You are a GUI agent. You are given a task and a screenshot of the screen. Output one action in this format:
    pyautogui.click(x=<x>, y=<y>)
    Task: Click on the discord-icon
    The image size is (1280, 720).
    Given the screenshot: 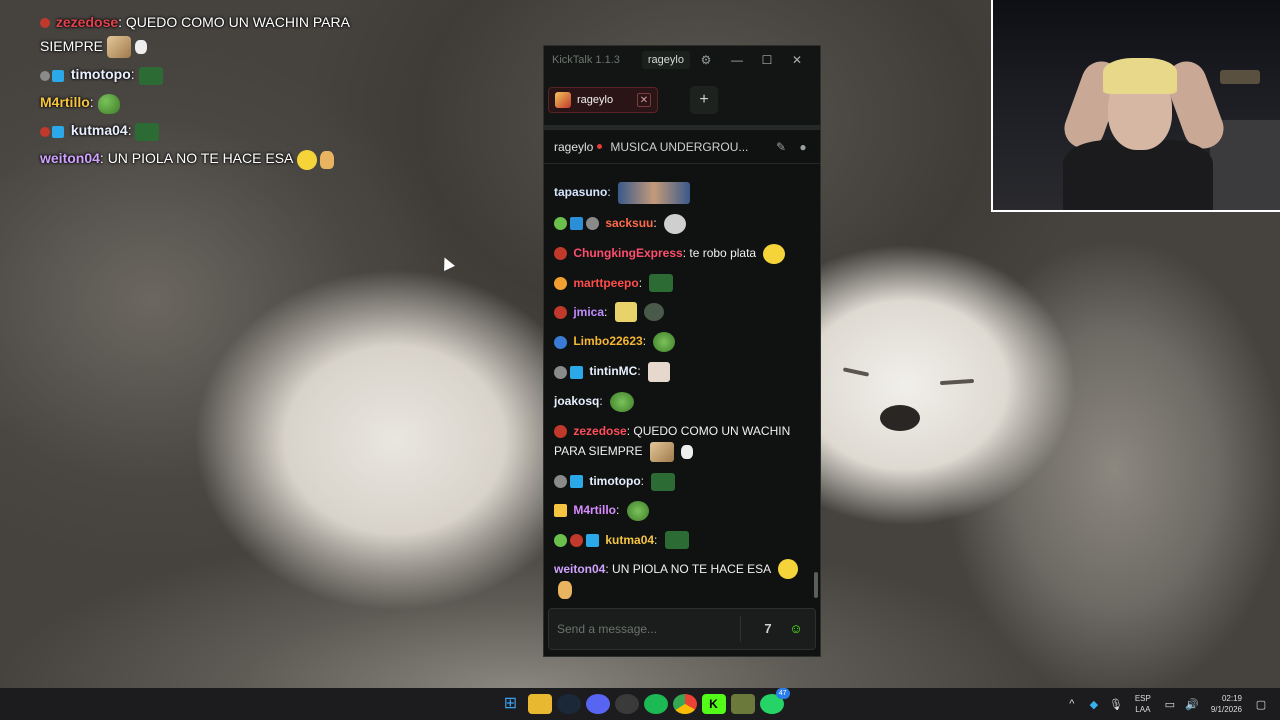 What is the action you would take?
    pyautogui.click(x=597, y=704)
    